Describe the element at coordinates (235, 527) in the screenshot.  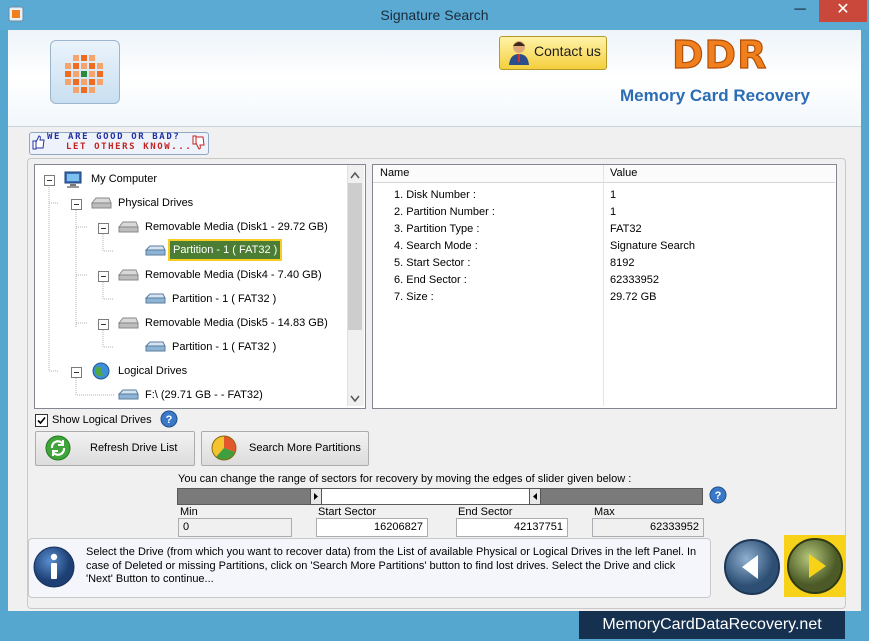
I see `min-field: 0` at that location.